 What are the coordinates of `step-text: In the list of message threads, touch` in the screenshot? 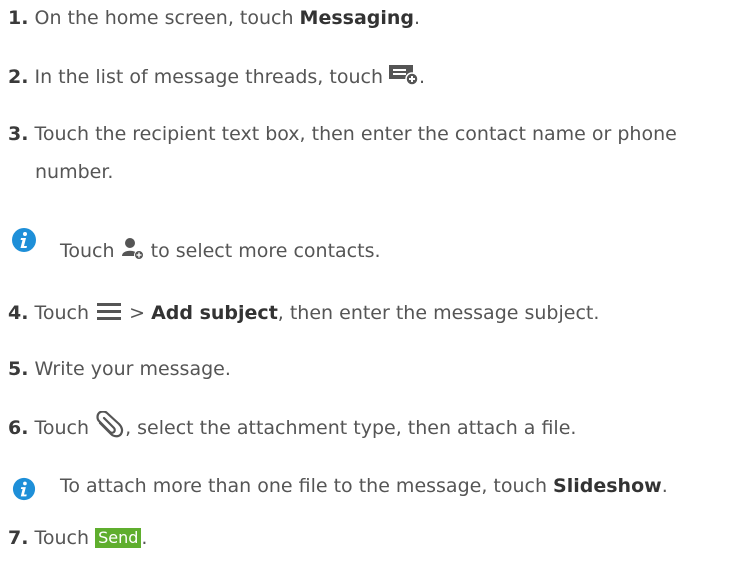 It's located at (212, 77).